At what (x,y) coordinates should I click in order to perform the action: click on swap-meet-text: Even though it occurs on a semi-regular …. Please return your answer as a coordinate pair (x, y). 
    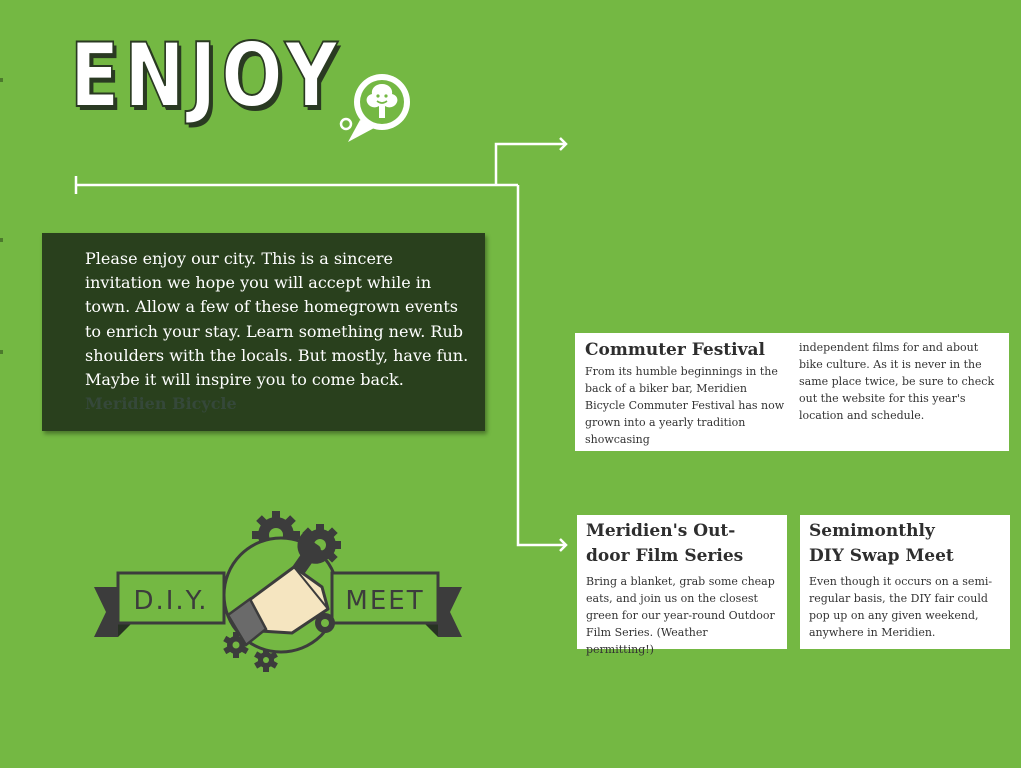
    Looking at the image, I should click on (901, 607).